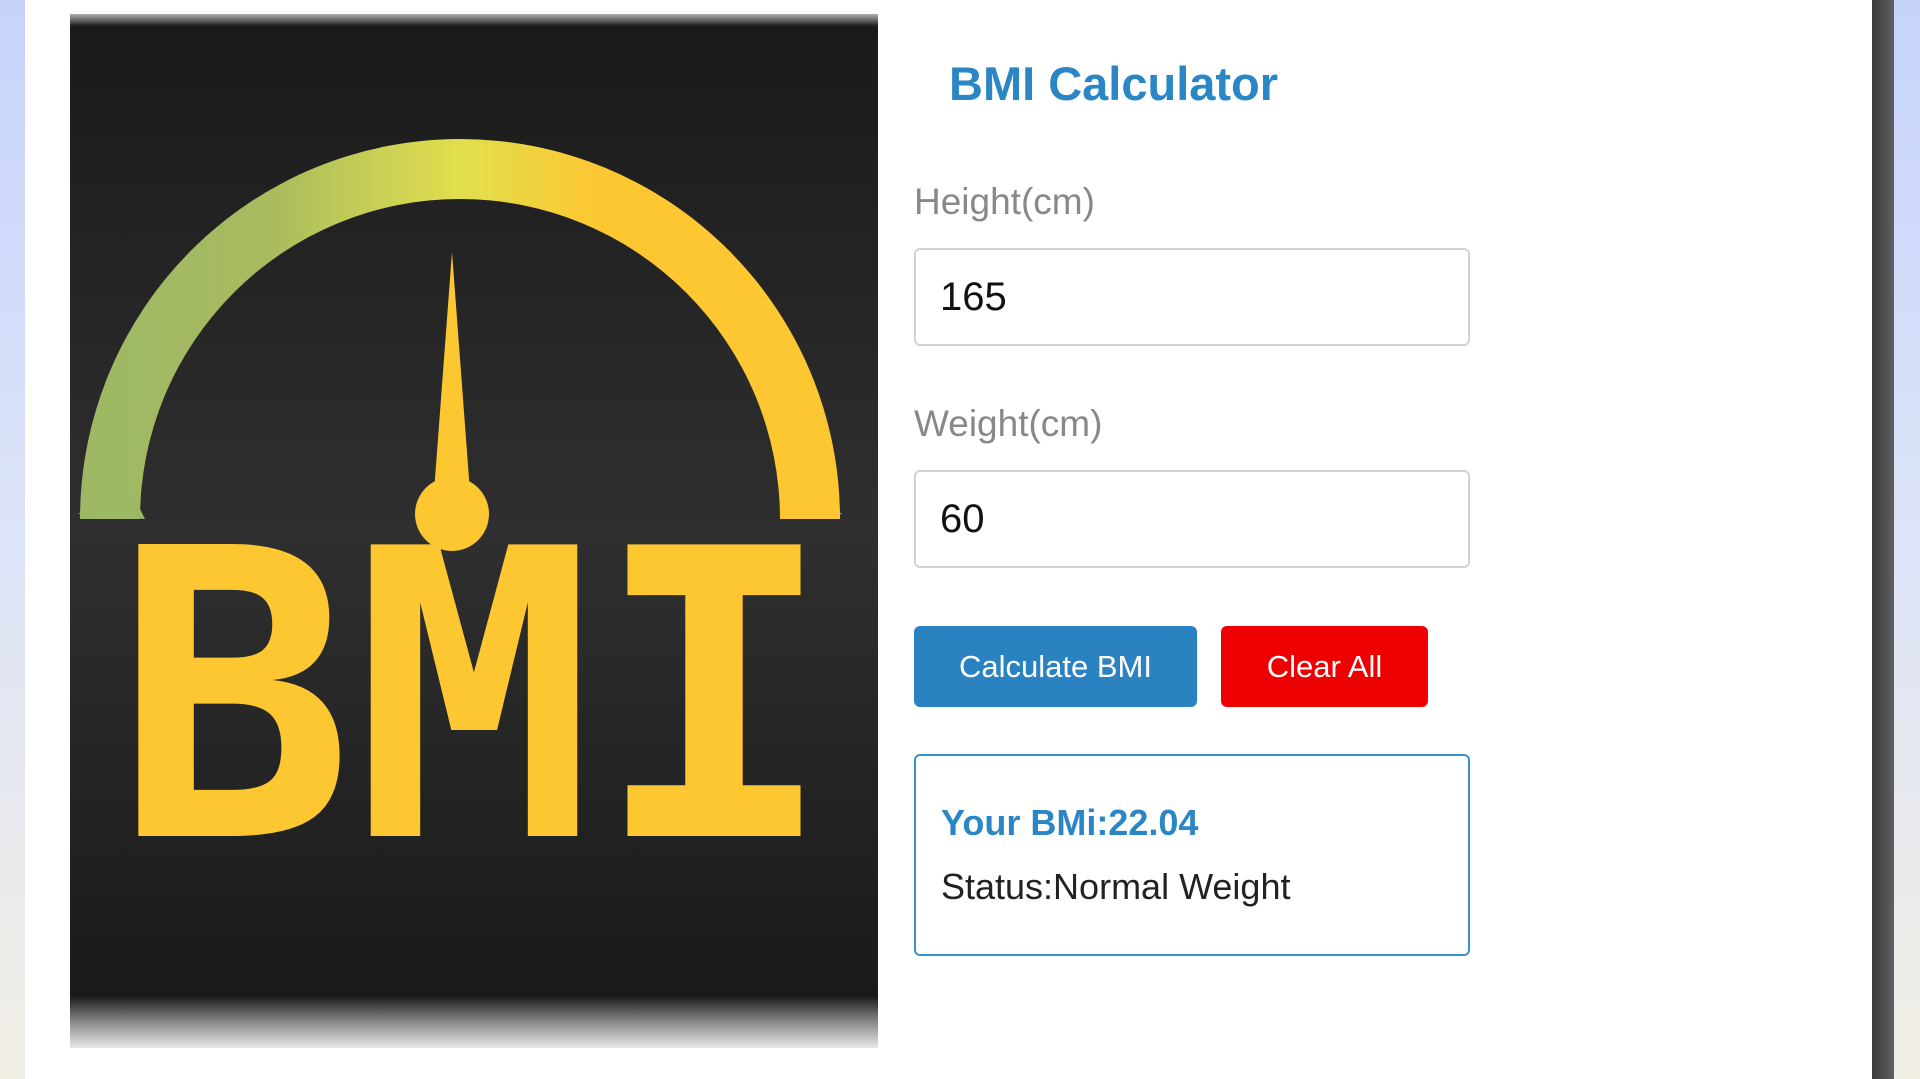 The image size is (1920, 1079). Describe the element at coordinates (1883, 539) in the screenshot. I see `window-right-edge` at that location.